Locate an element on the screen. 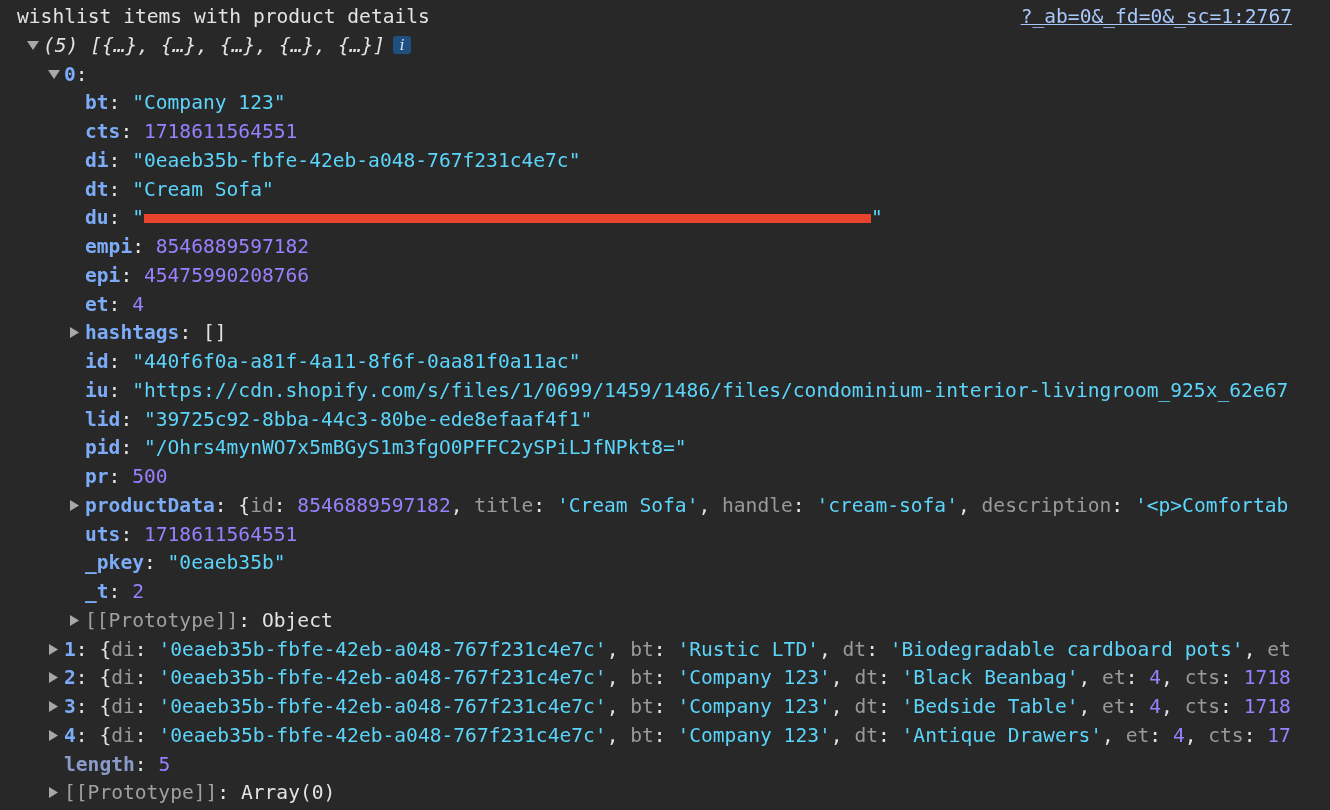 The height and width of the screenshot is (810, 1330). property-key: id is located at coordinates (97, 362).